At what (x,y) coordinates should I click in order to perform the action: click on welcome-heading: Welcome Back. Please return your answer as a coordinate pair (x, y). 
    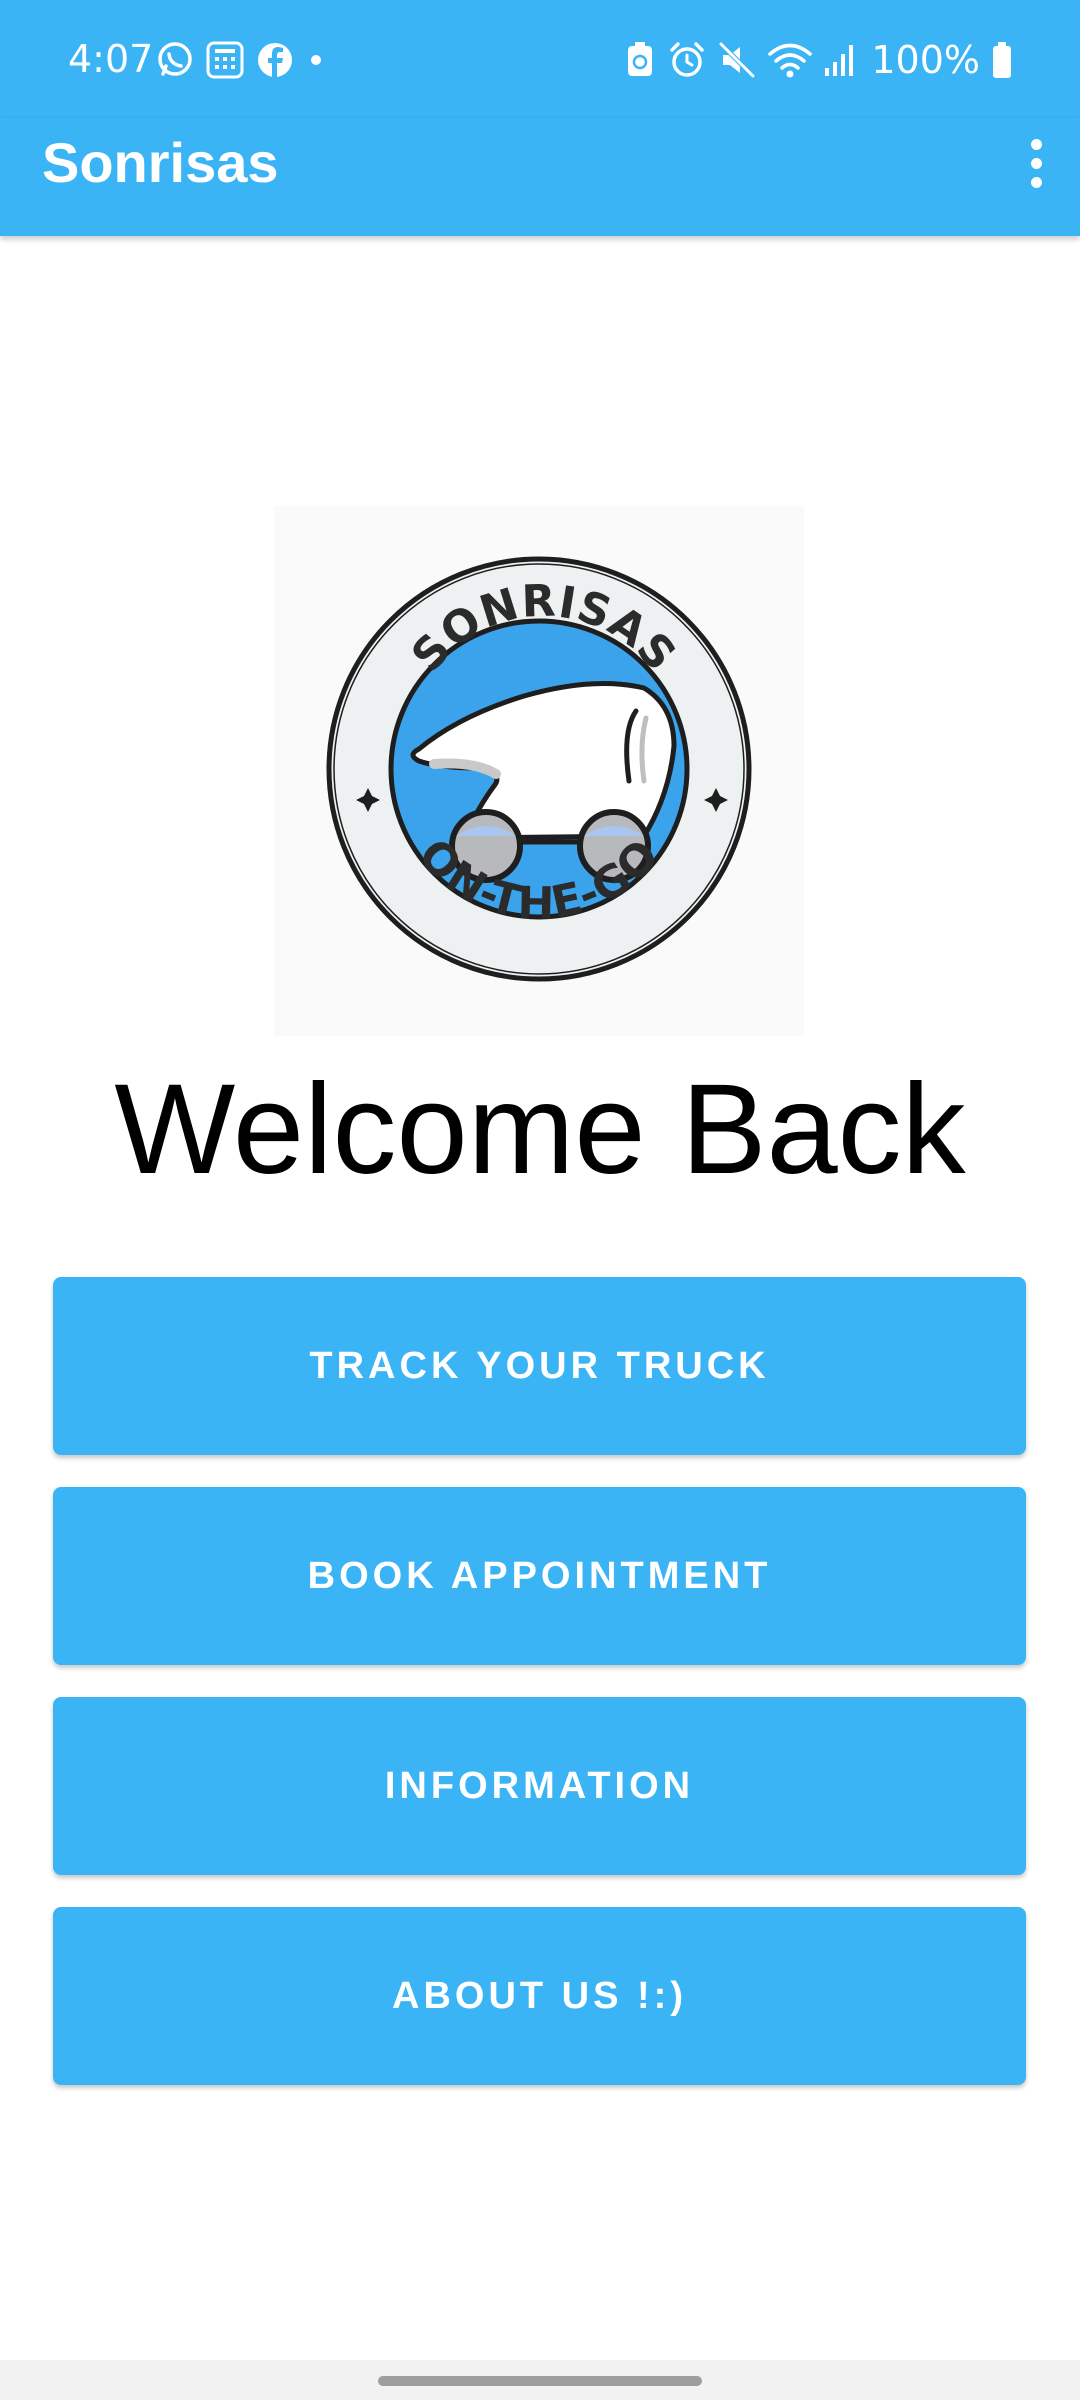
    Looking at the image, I should click on (540, 1129).